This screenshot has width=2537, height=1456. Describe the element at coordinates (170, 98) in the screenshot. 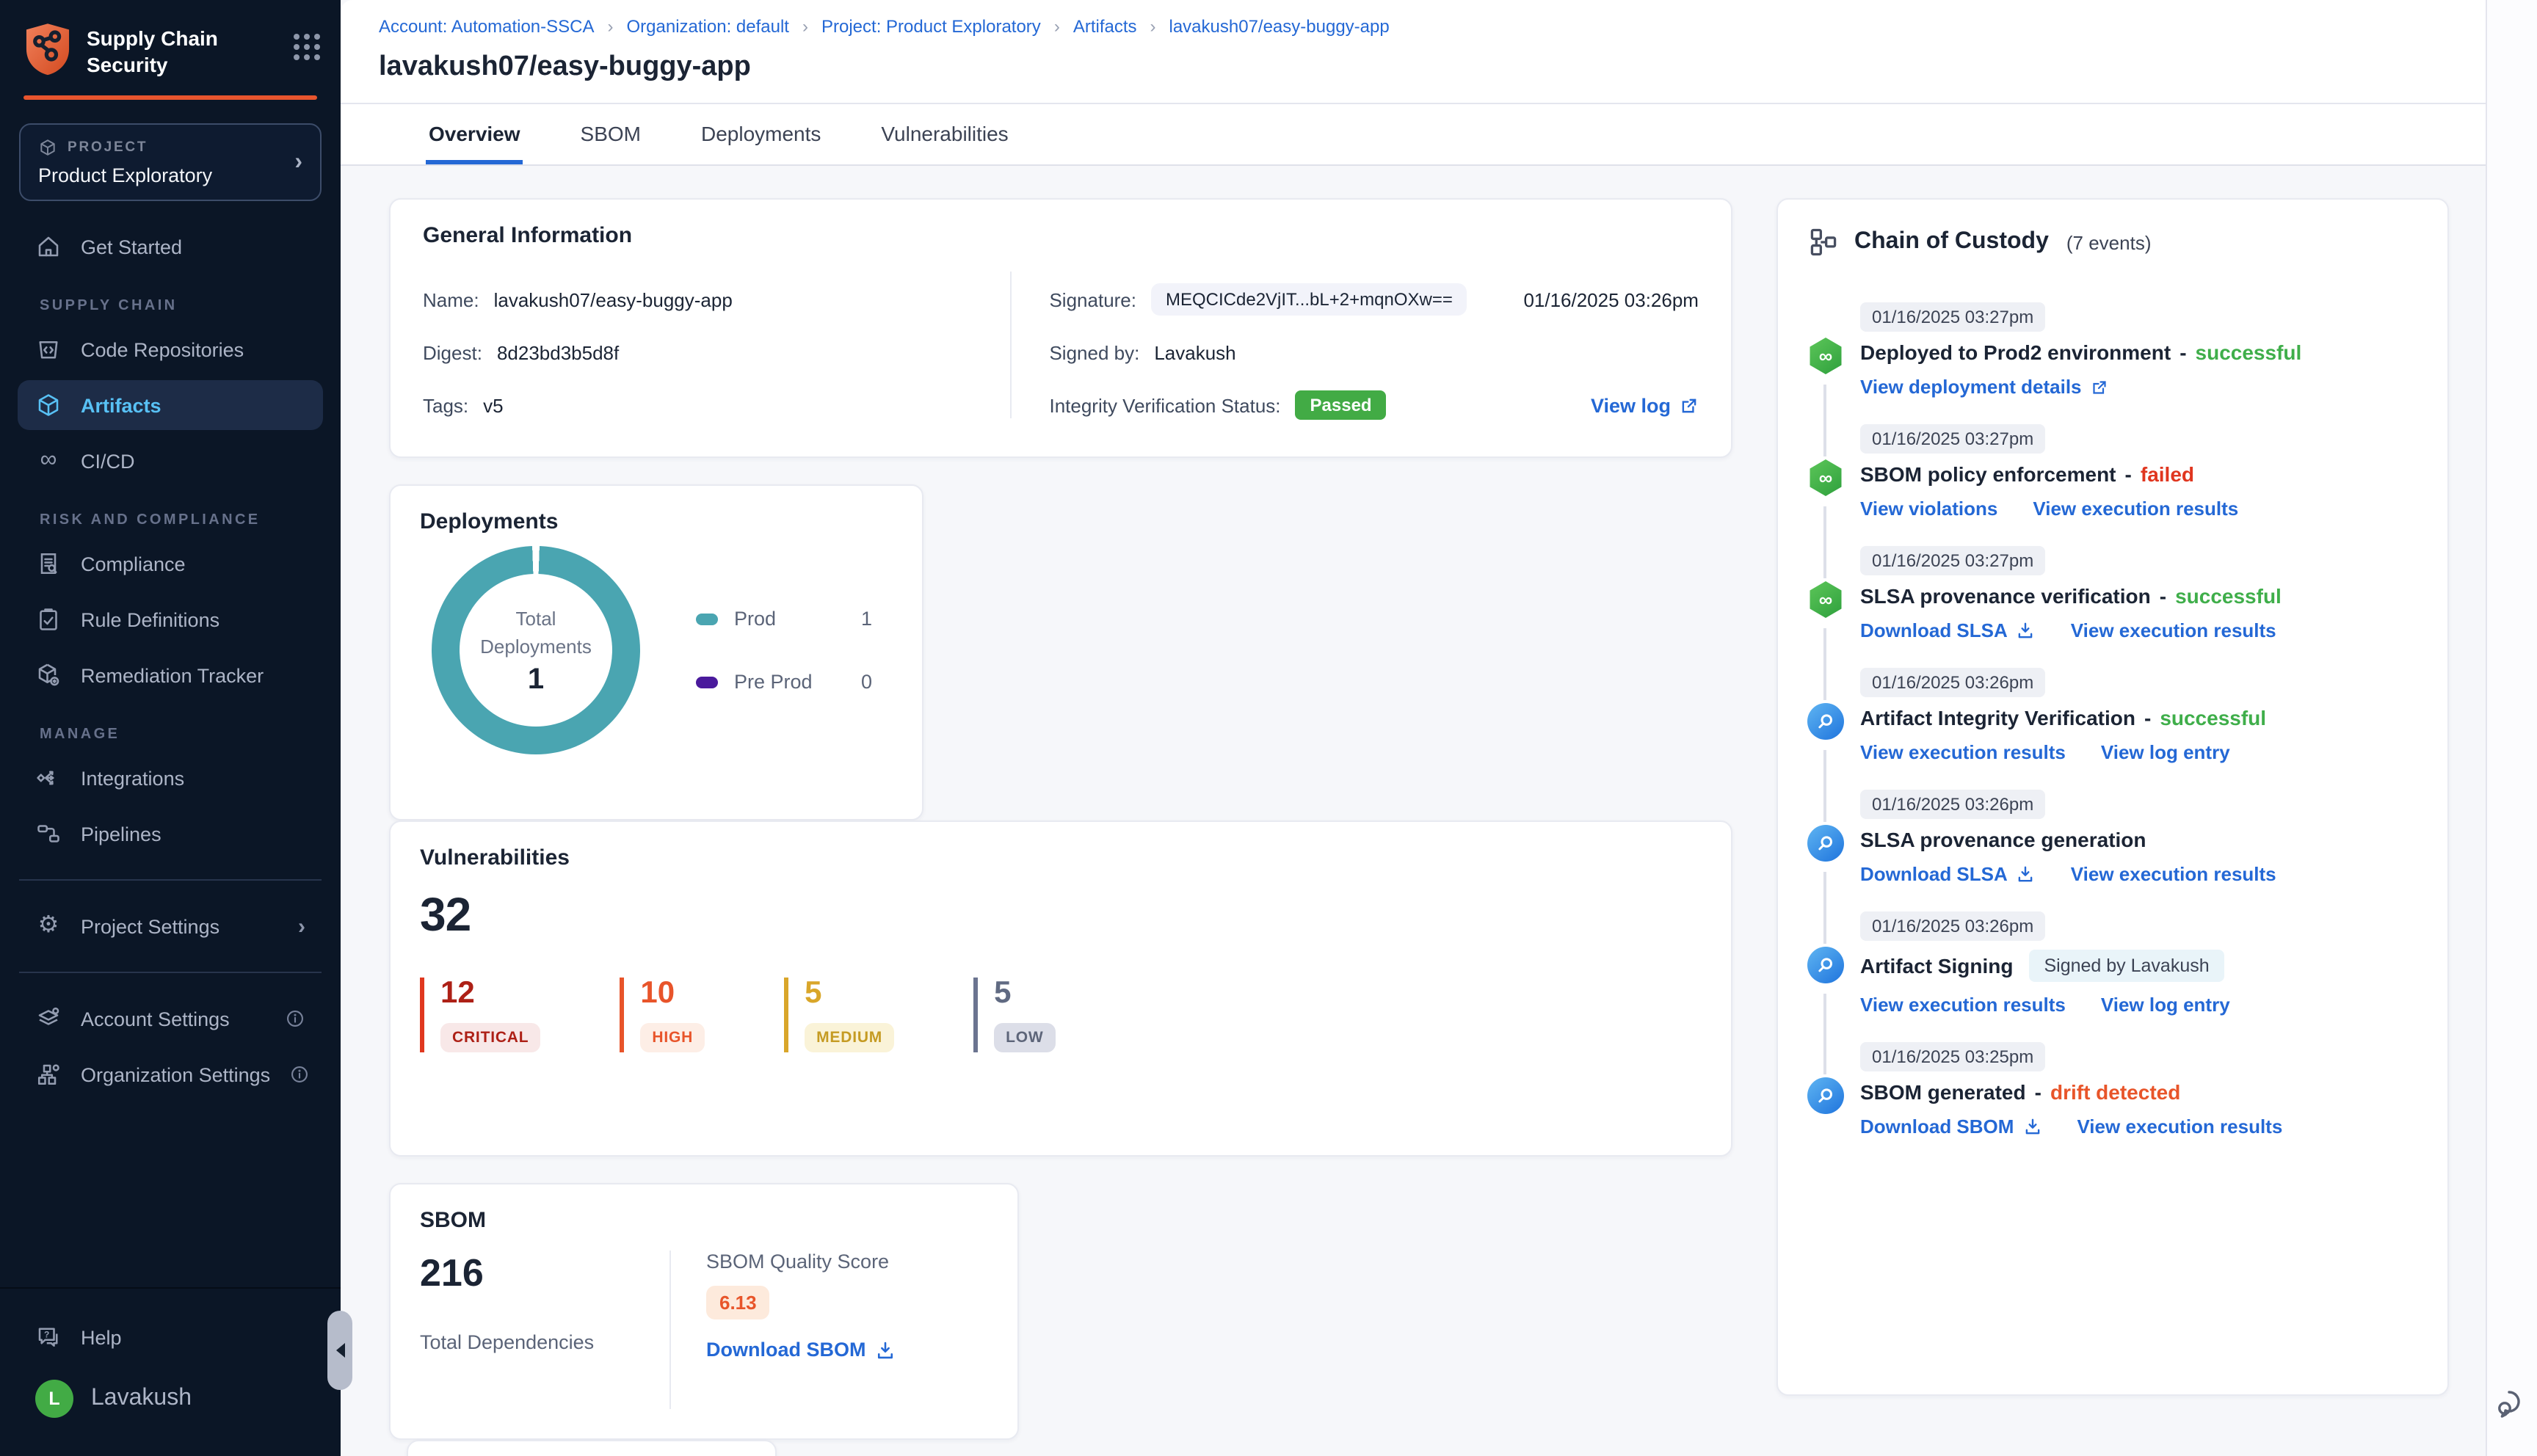

I see `brand-underline` at that location.